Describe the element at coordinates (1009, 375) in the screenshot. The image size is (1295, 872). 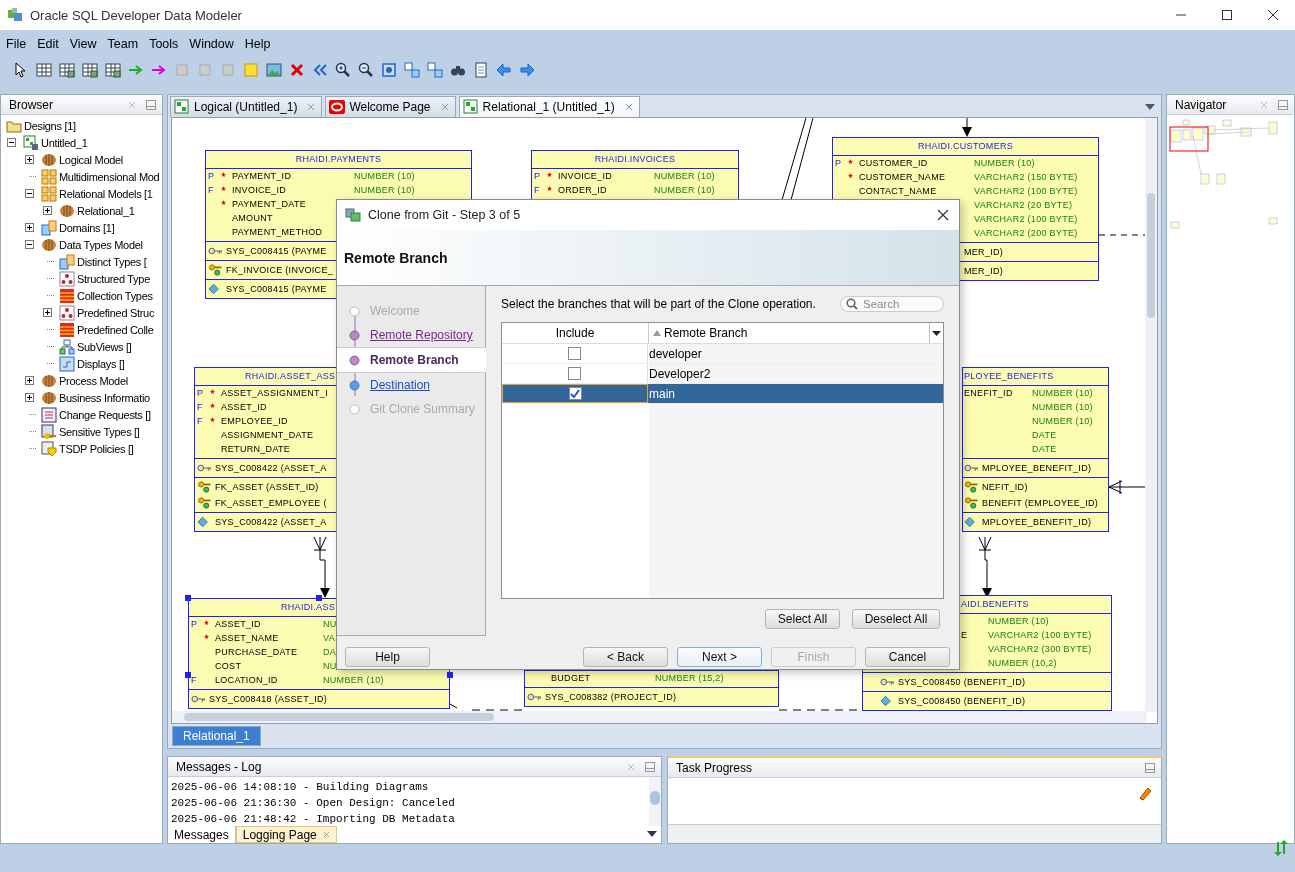
I see `table-name: PLOYEE_BENEFITS` at that location.